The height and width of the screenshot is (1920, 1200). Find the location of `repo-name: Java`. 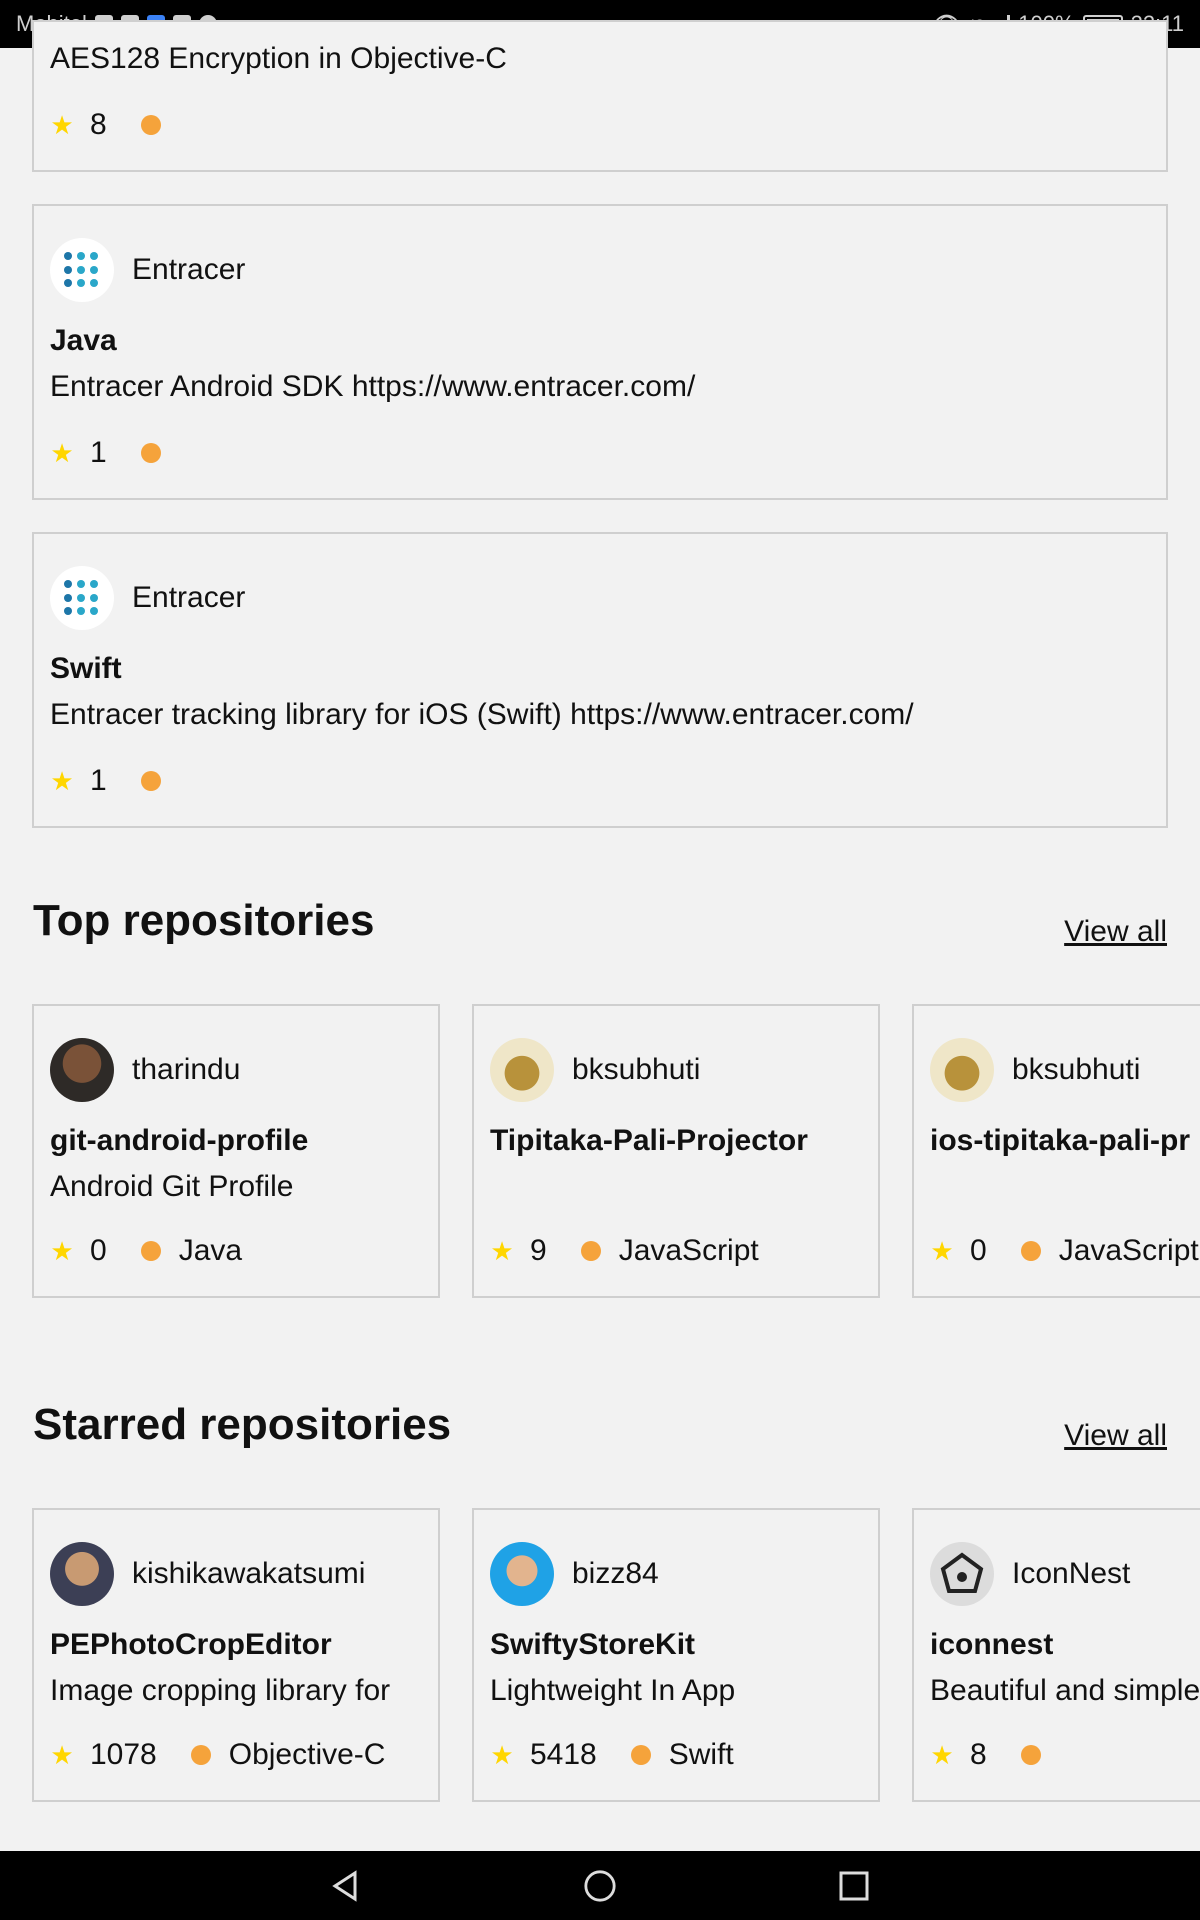

repo-name: Java is located at coordinates (83, 340).